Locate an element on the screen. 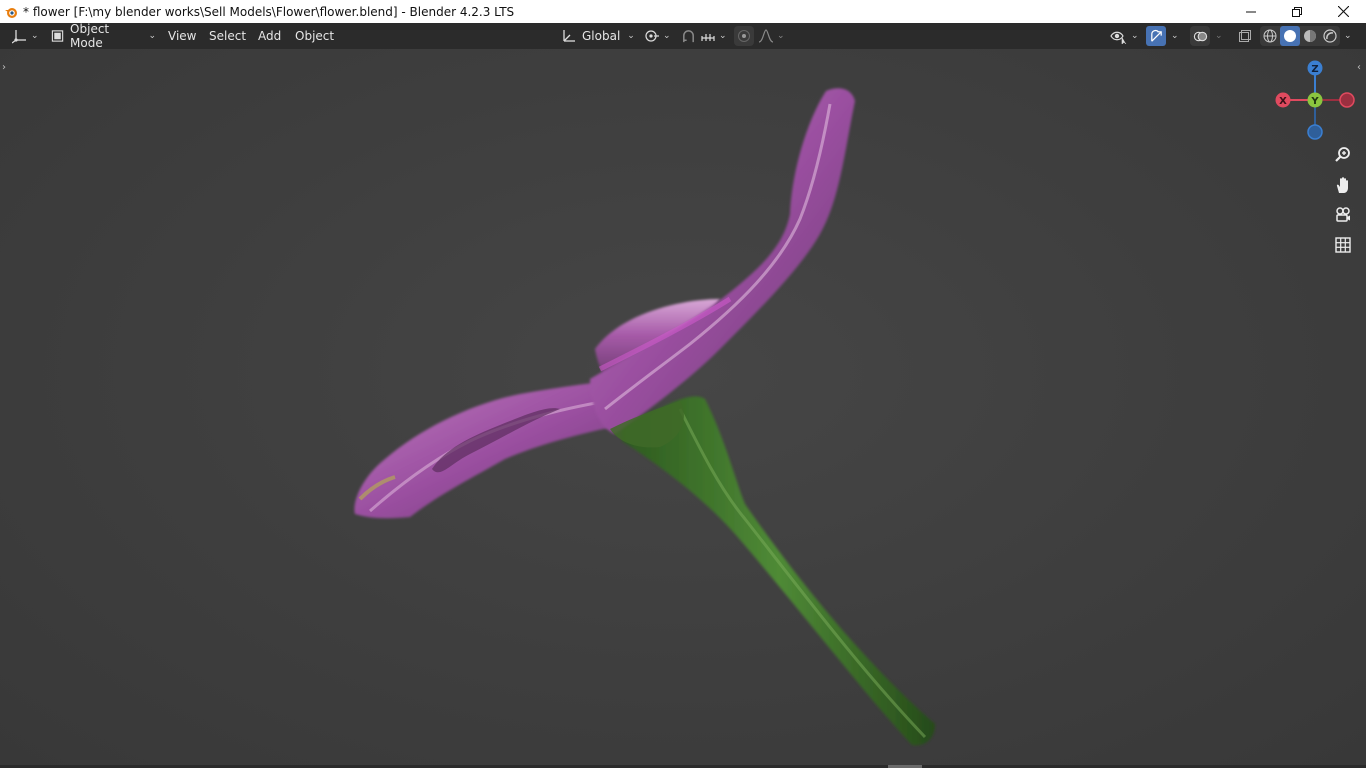 This screenshot has width=1366, height=768. snap-increment-icon is located at coordinates (708, 37).